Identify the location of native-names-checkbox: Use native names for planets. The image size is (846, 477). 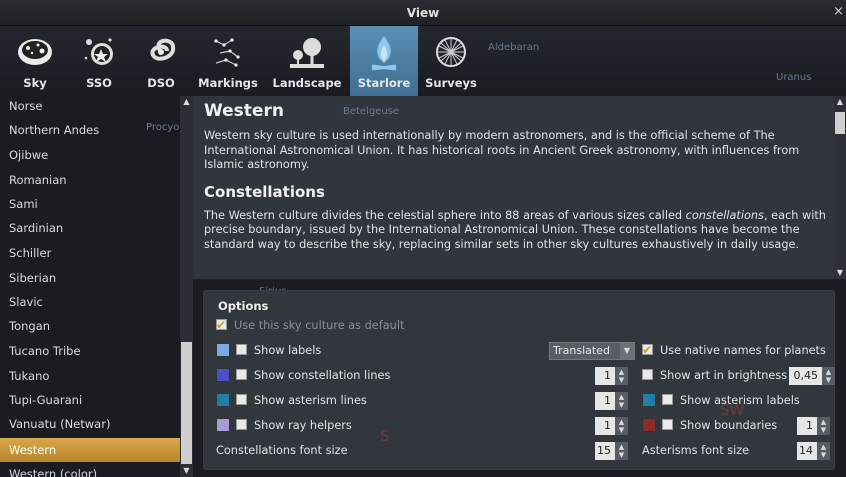
(734, 350).